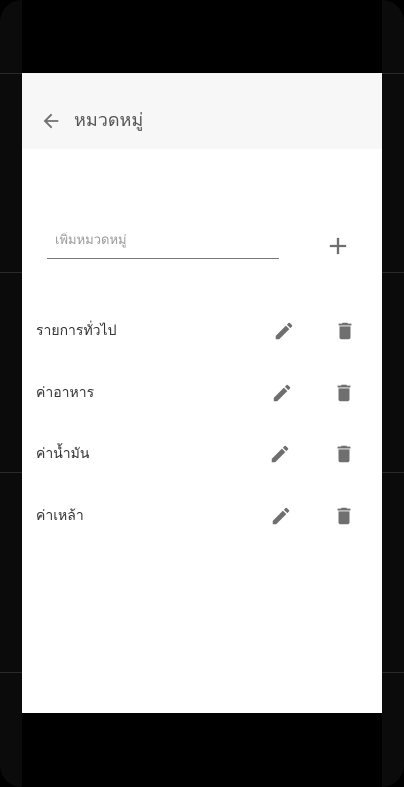  Describe the element at coordinates (202, 111) in the screenshot. I see `app-bar: หมวดหมู่` at that location.